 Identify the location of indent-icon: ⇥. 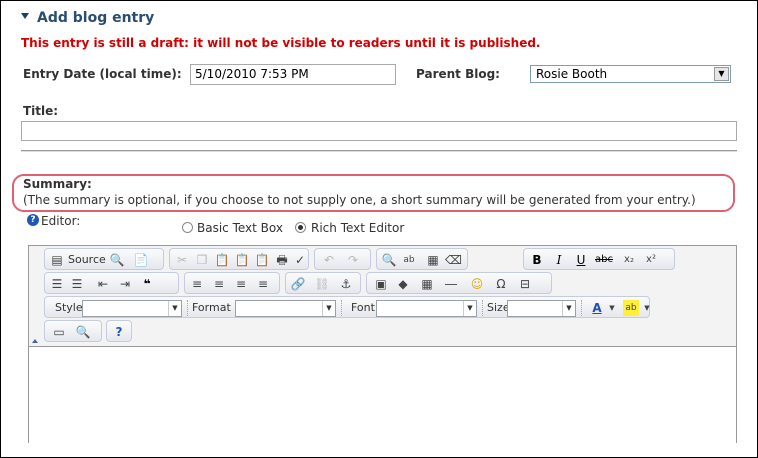
(125, 284).